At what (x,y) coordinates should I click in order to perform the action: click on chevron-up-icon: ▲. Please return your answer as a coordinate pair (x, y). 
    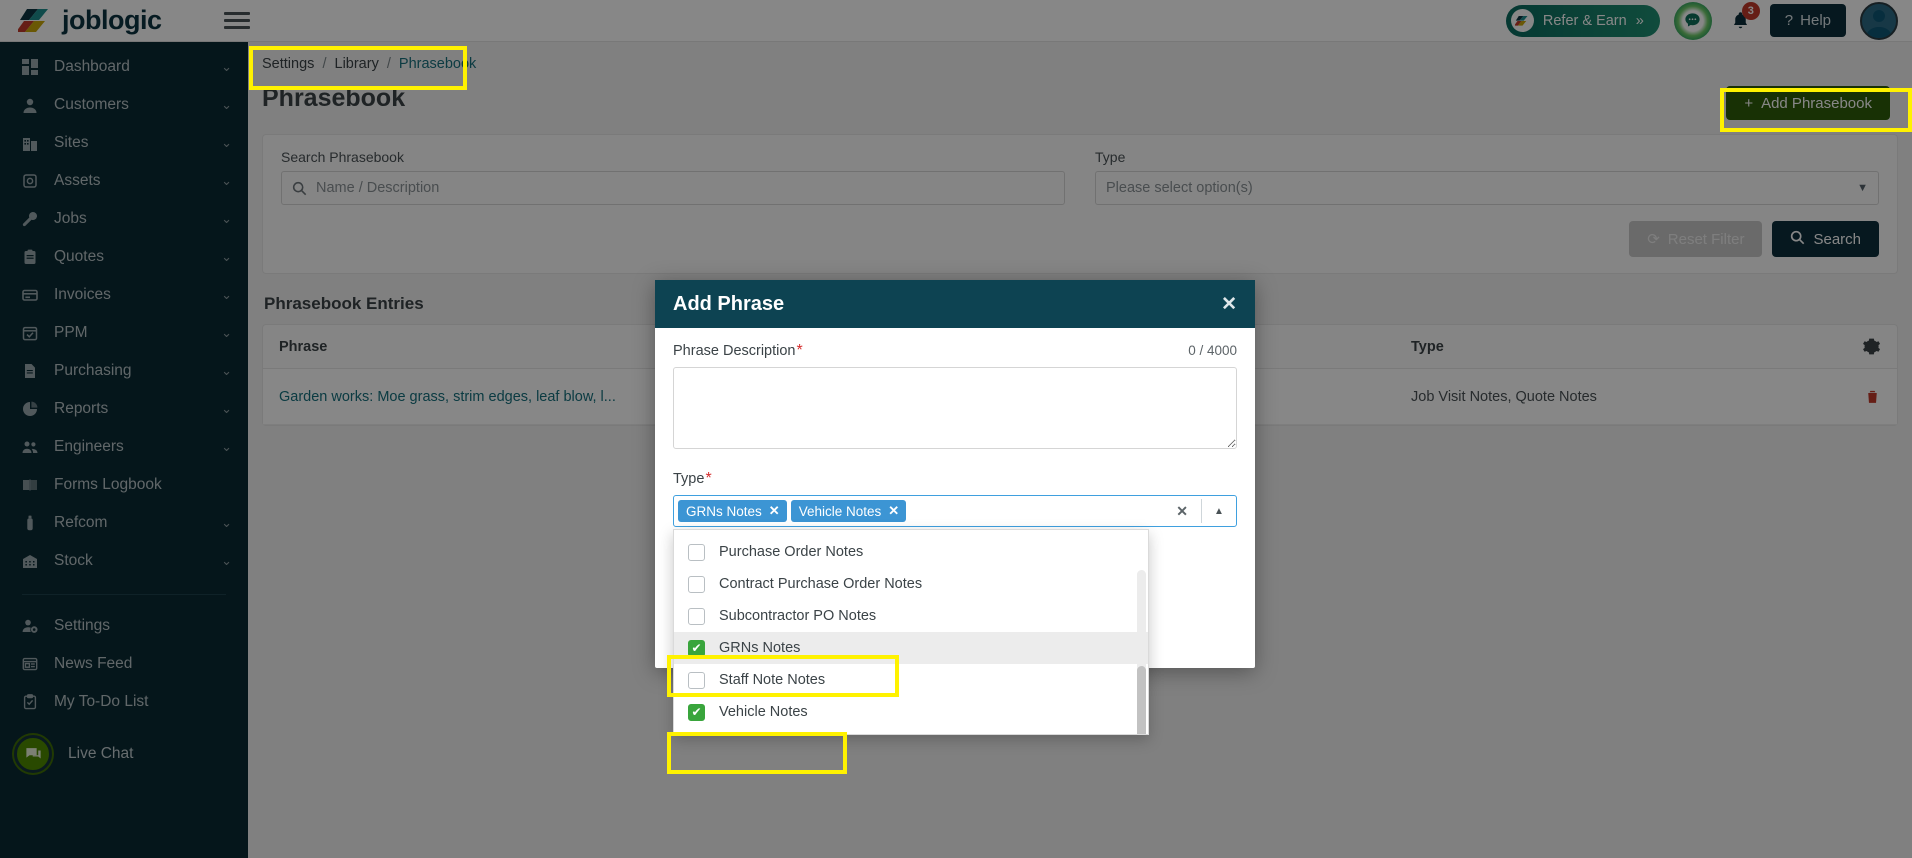
    Looking at the image, I should click on (1219, 511).